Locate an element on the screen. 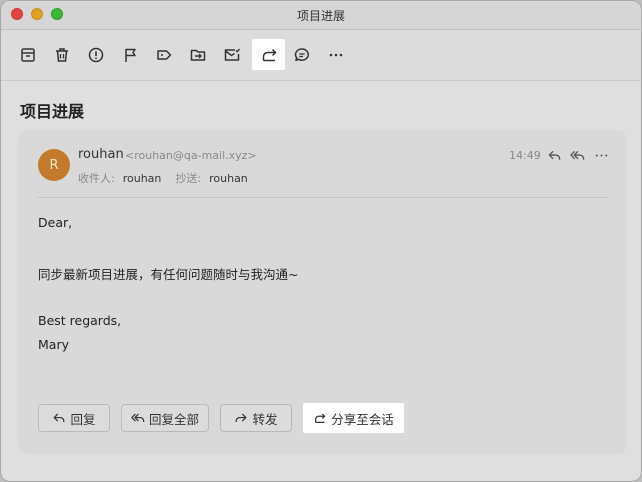  avatar: R is located at coordinates (54, 165).